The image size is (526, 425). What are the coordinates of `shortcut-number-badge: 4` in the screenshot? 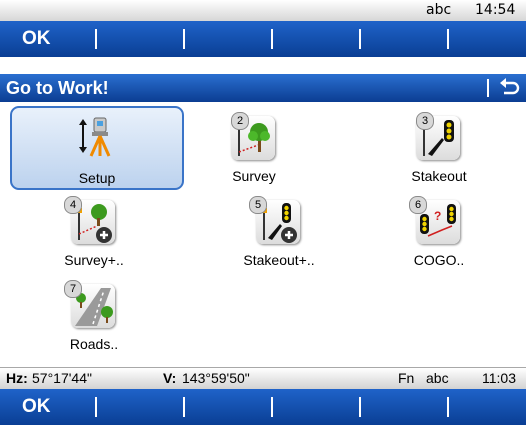 It's located at (73, 205).